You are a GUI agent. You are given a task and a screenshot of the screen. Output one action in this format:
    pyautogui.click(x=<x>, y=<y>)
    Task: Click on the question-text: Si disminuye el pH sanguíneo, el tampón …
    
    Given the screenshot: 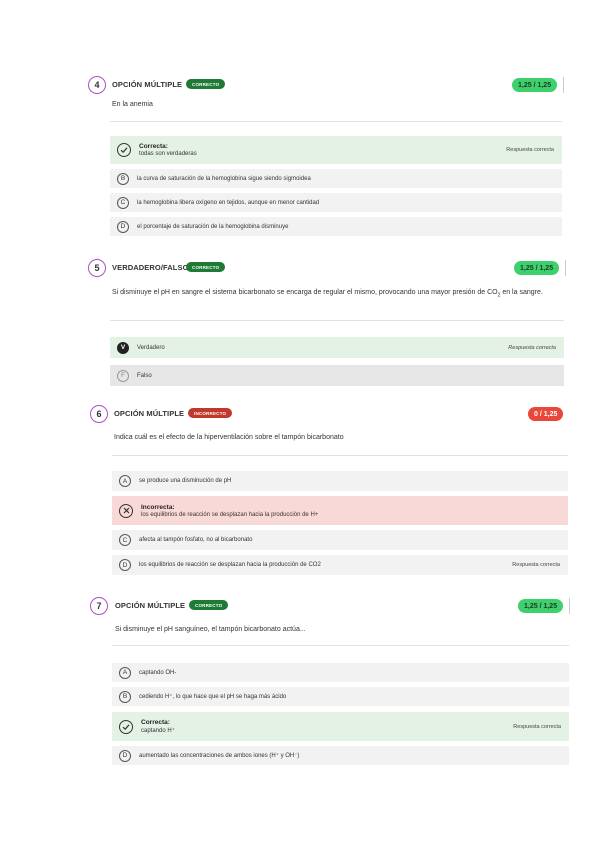 What is the action you would take?
    pyautogui.click(x=210, y=629)
    